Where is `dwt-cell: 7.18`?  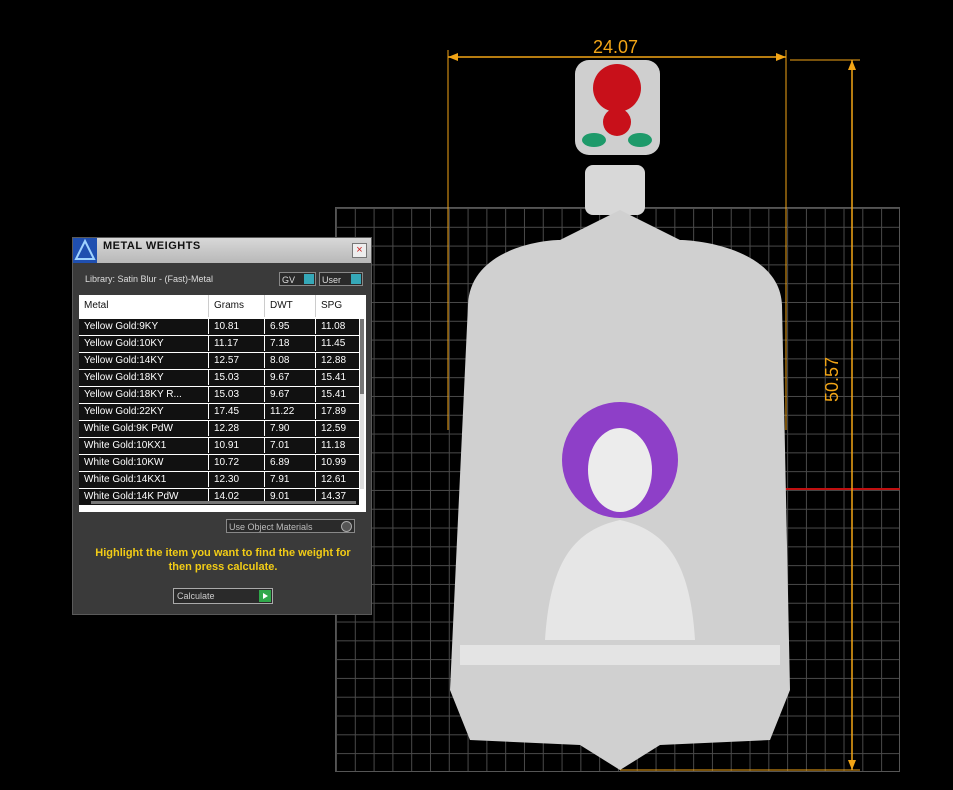 dwt-cell: 7.18 is located at coordinates (290, 343).